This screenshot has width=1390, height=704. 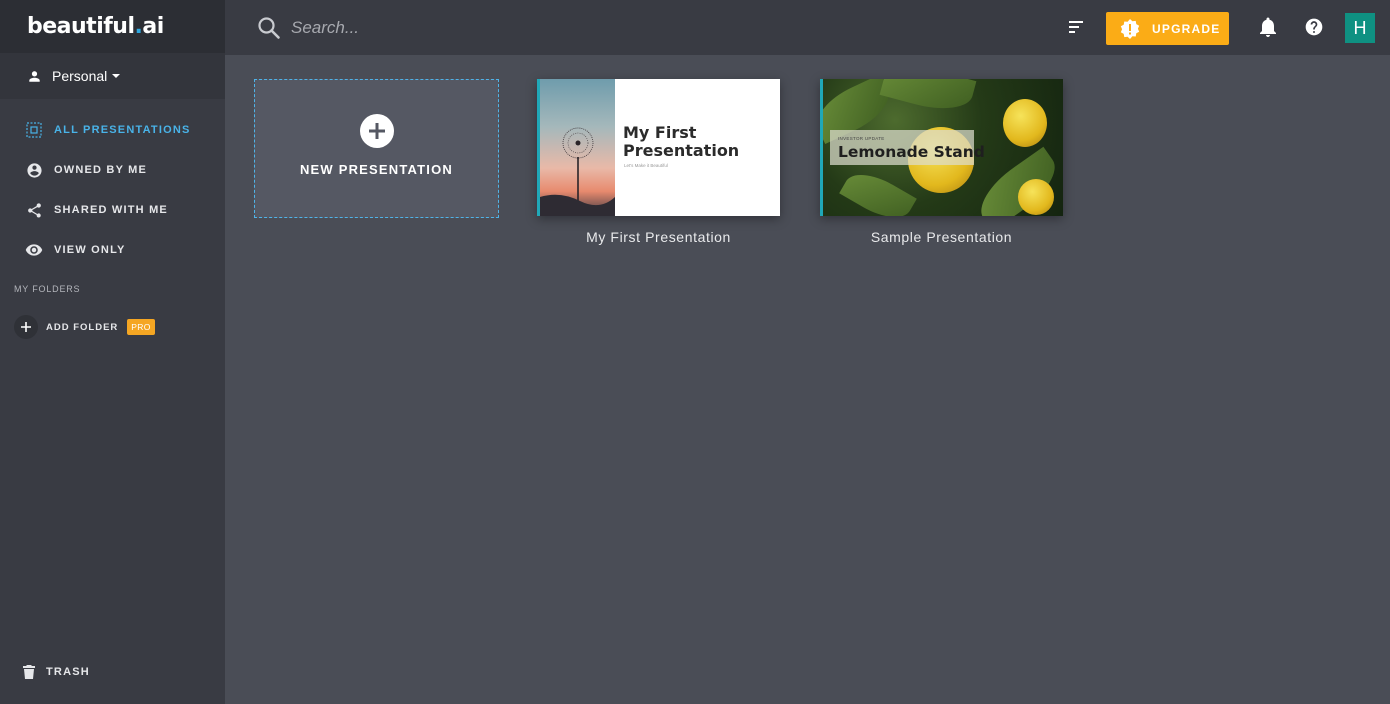 What do you see at coordinates (90, 250) in the screenshot?
I see `sidebar-item-label: VIEW ONLY` at bounding box center [90, 250].